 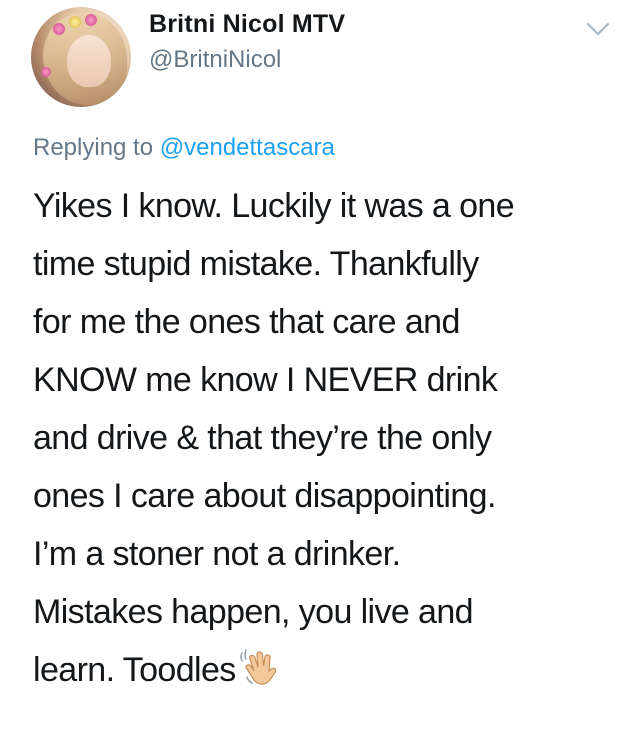 I want to click on tweet-text-line: Mistakes happen, you live and, so click(x=253, y=612).